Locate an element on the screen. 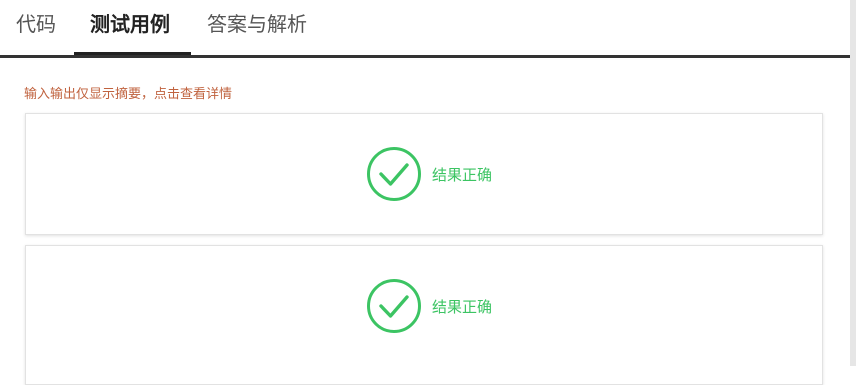 The image size is (856, 385). tab-answer-analysis: 答案与解析 is located at coordinates (257, 24).